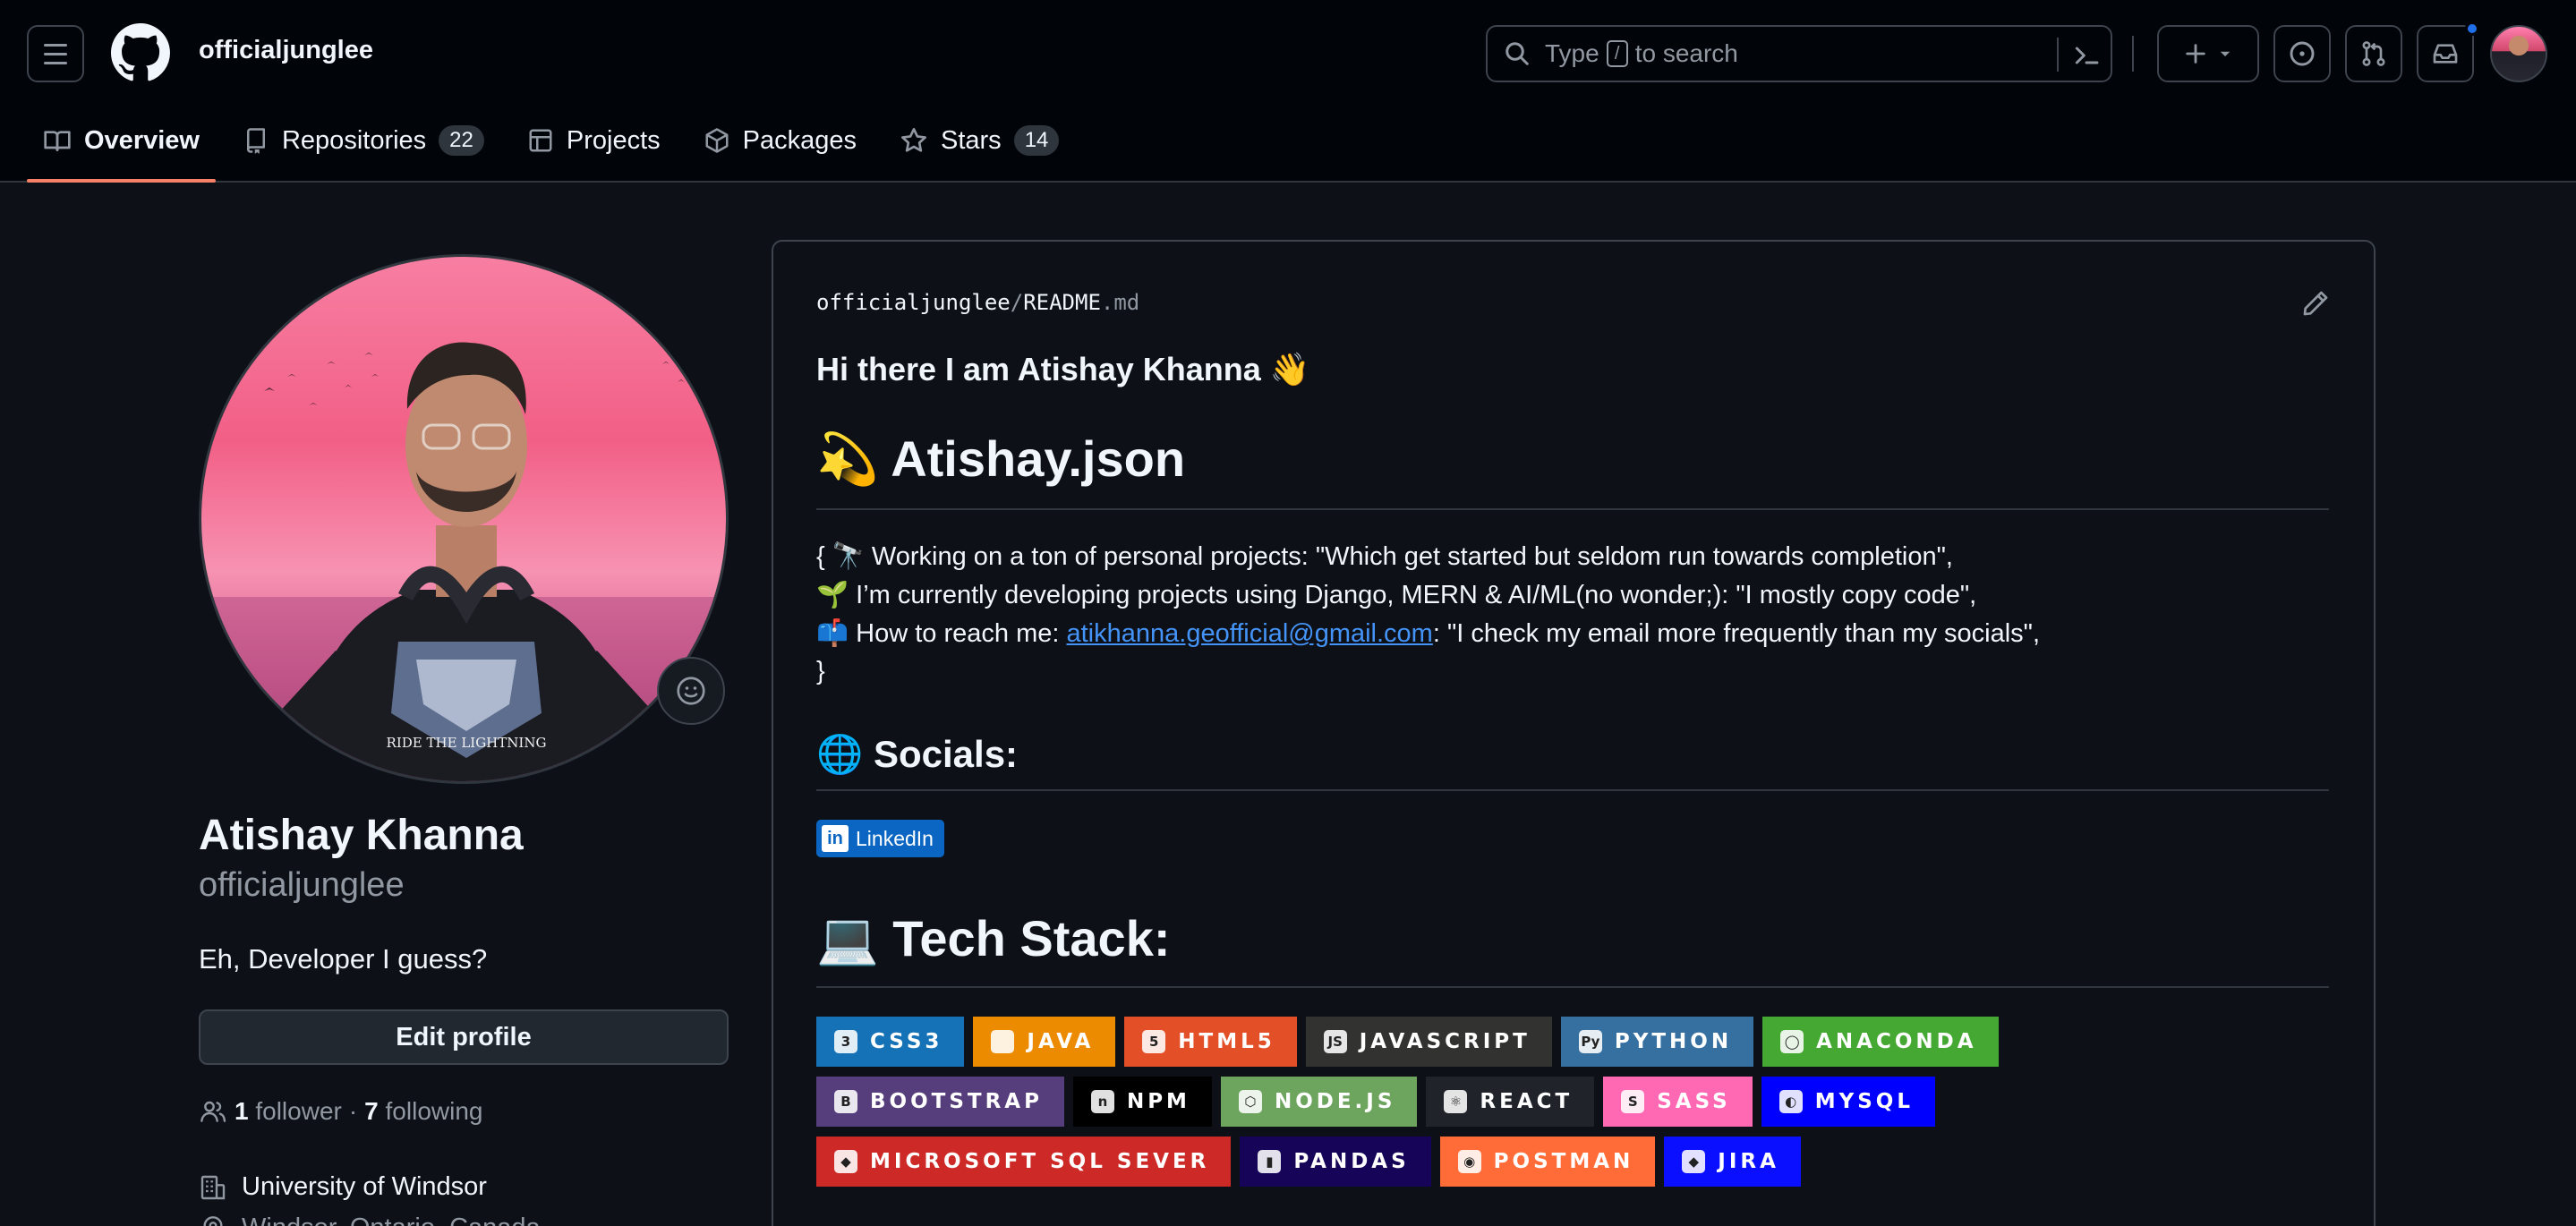 This screenshot has width=2576, height=1226. What do you see at coordinates (956, 1101) in the screenshot?
I see `tech-badge-label: BOOTSTRAP` at bounding box center [956, 1101].